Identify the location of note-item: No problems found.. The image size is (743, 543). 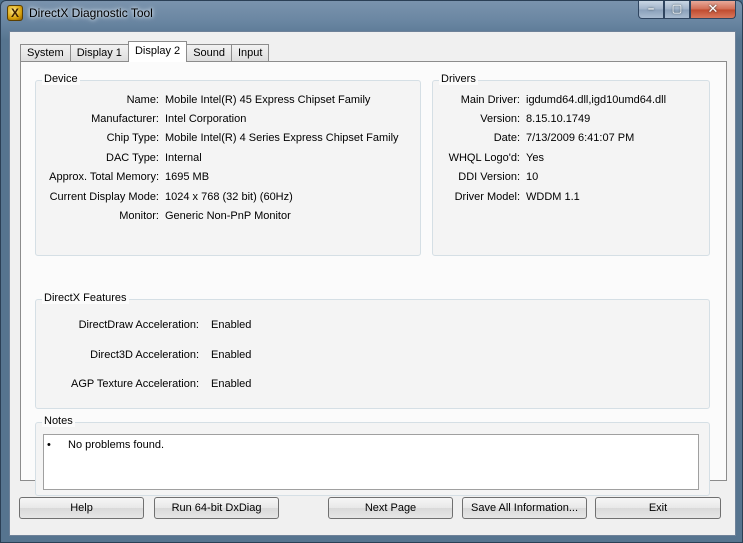
(116, 445).